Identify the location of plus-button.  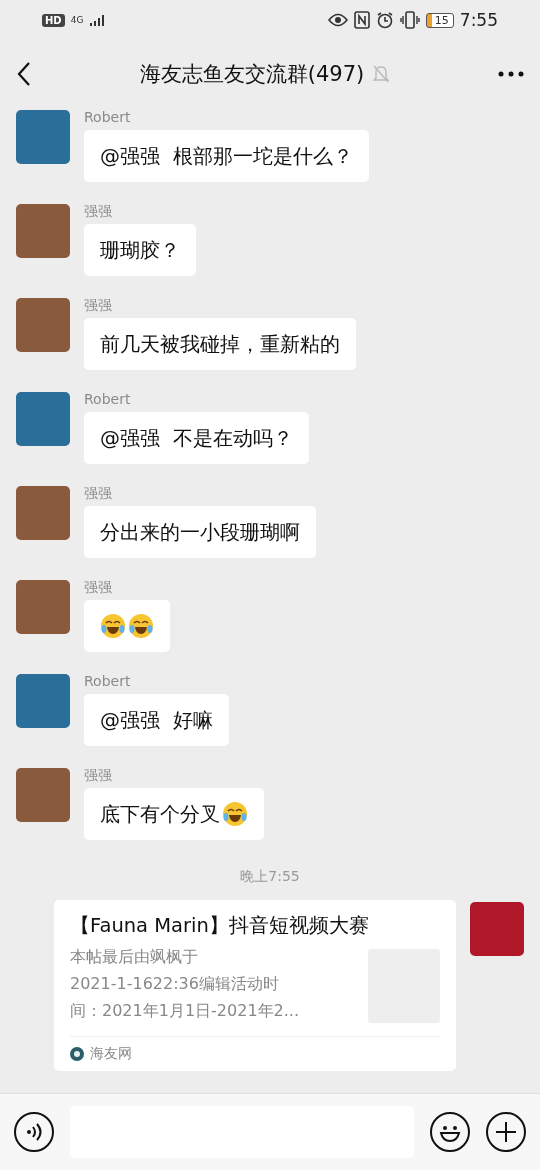
(506, 1132).